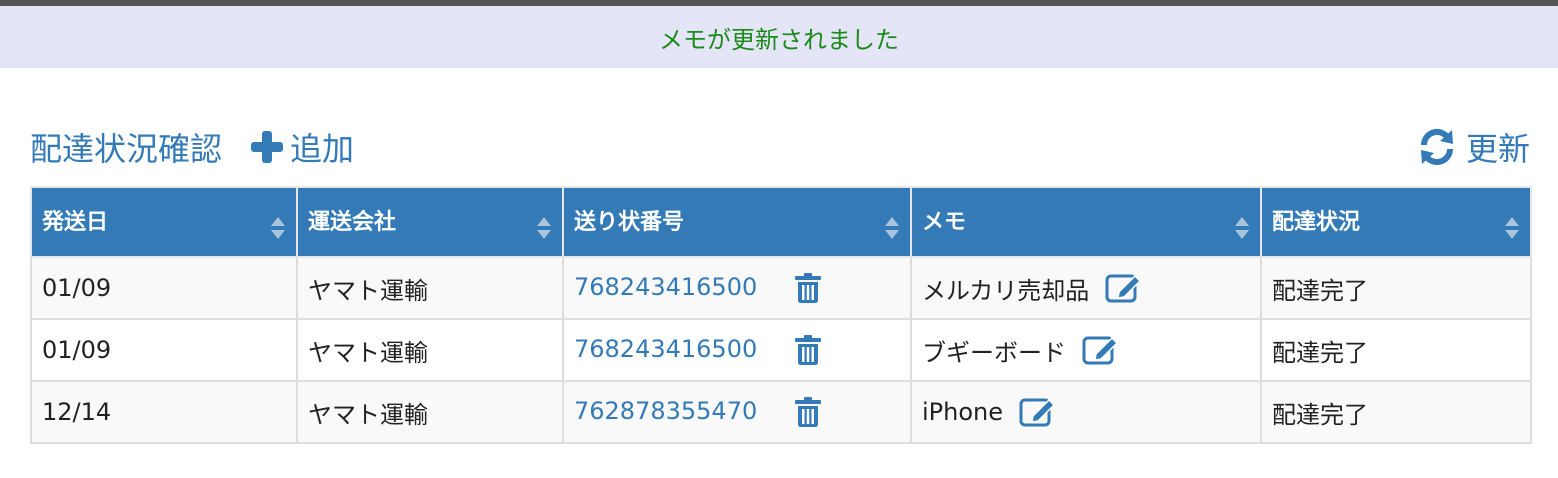  What do you see at coordinates (164, 222) in the screenshot?
I see `column-header-date: 発送日` at bounding box center [164, 222].